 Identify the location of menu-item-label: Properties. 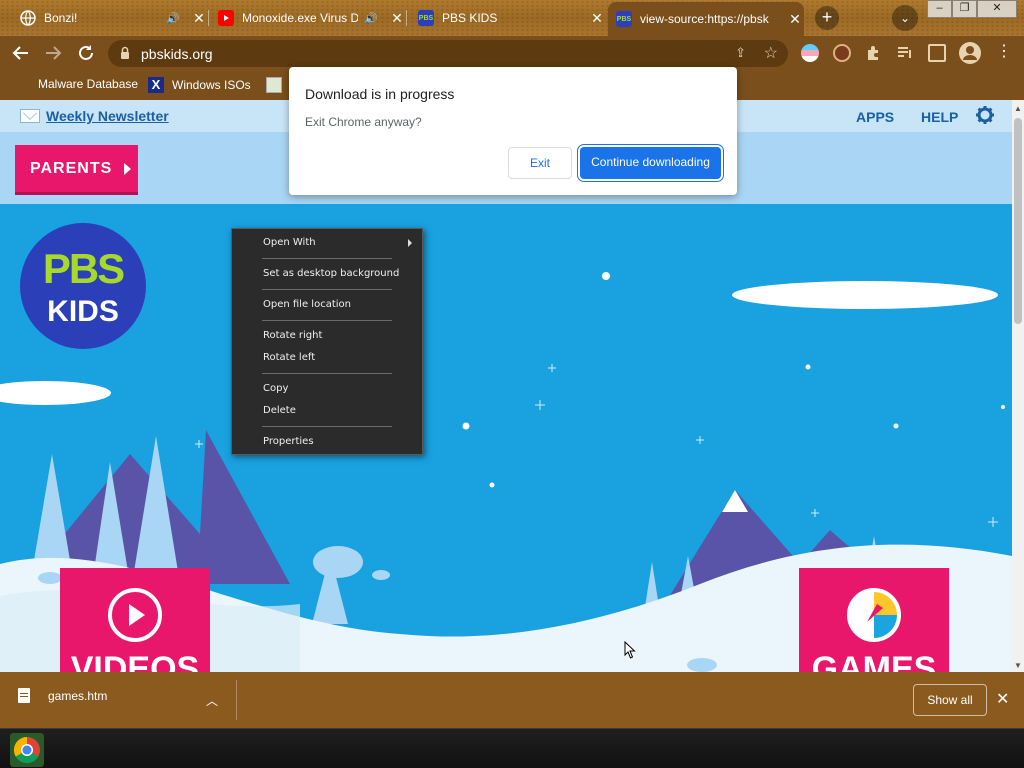
(288, 441).